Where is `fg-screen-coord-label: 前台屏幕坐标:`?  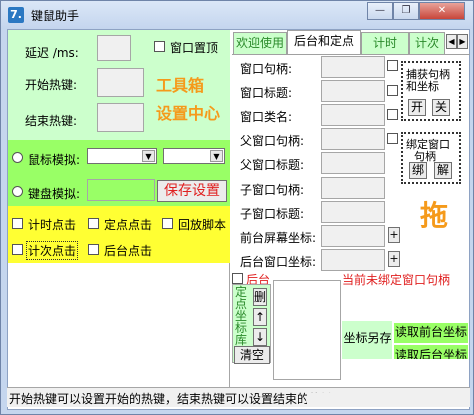
fg-screen-coord-label: 前台屏幕坐标: is located at coordinates (278, 238).